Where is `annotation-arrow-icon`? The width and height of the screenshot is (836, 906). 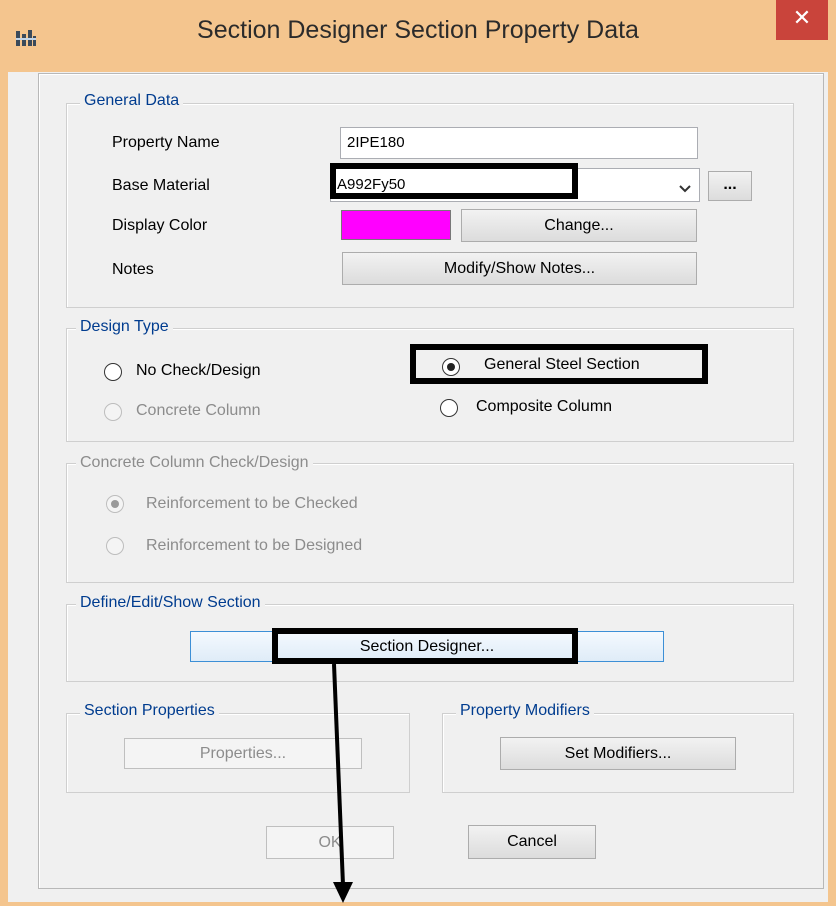 annotation-arrow-icon is located at coordinates (342, 783).